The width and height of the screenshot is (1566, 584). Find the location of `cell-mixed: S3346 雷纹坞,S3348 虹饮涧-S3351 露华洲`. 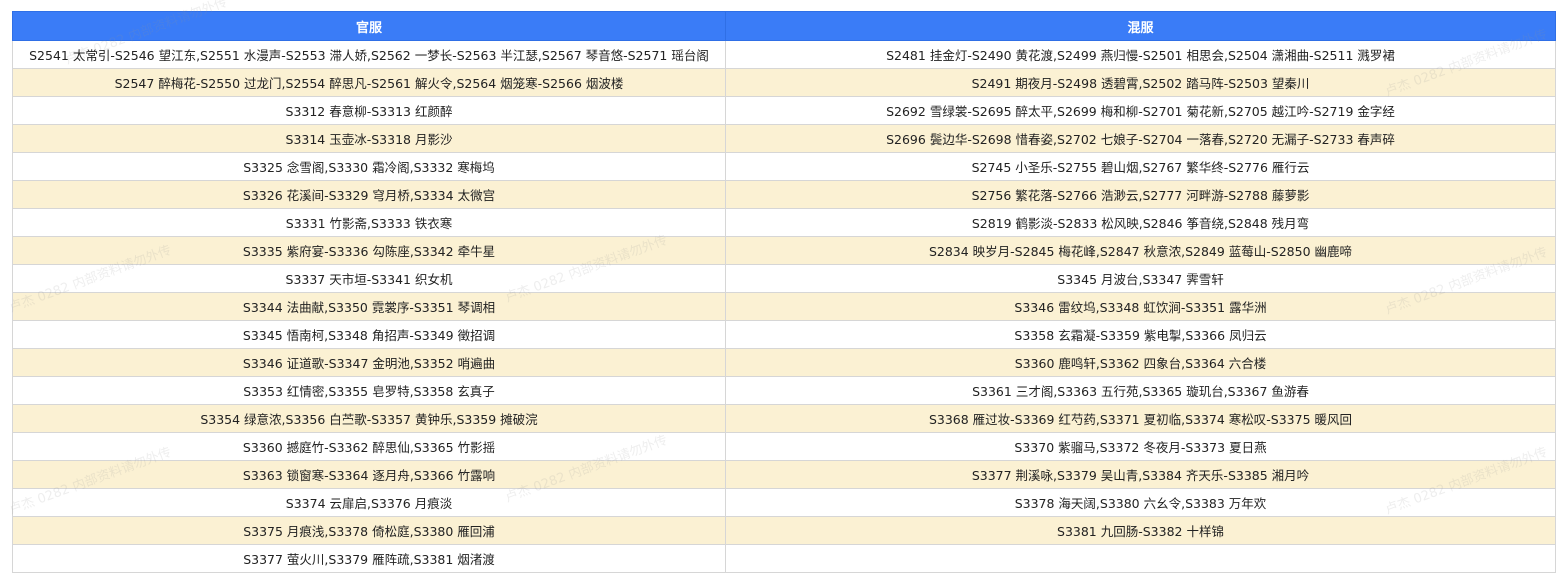

cell-mixed: S3346 雷纹坞,S3348 虹饮涧-S3351 露华洲 is located at coordinates (1140, 306).